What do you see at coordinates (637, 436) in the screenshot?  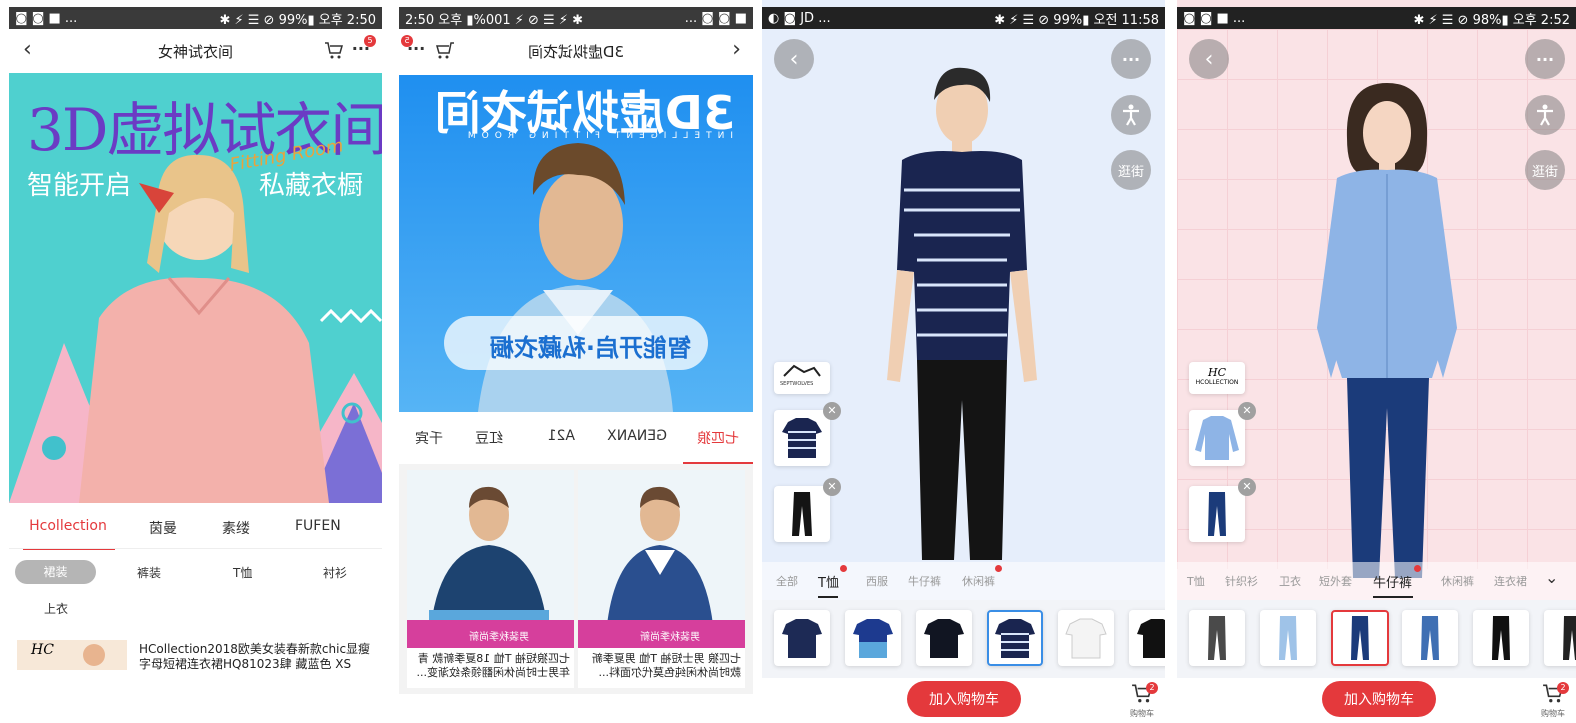 I see `brand-tab-genanx: GENANX` at bounding box center [637, 436].